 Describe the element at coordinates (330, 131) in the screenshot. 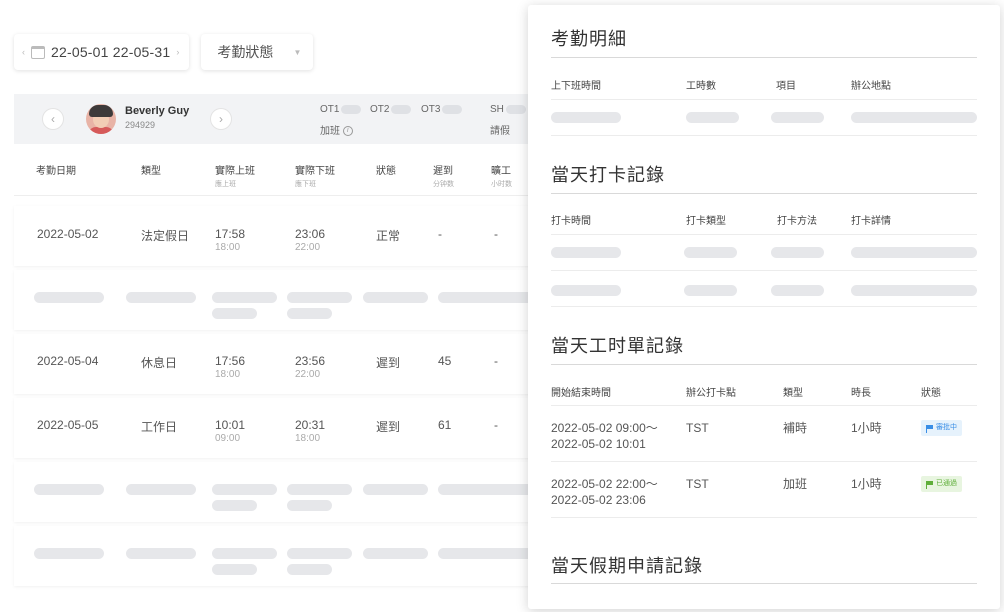

I see `overtime-label: 加班` at that location.